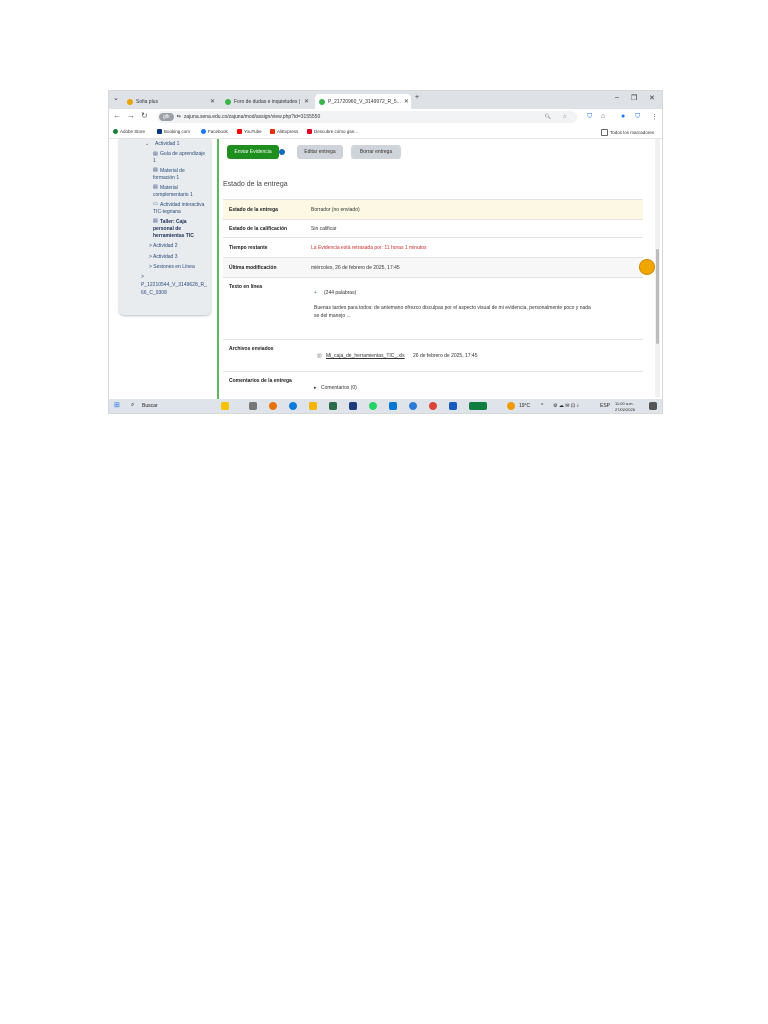 The image size is (768, 1024). I want to click on scrollbar-thumb, so click(657, 296).